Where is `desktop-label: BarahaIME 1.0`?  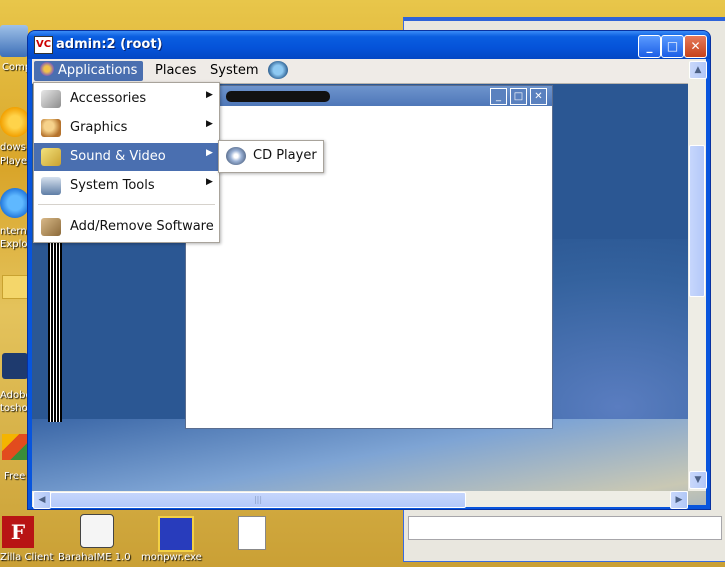 desktop-label: BarahaIME 1.0 is located at coordinates (94, 557).